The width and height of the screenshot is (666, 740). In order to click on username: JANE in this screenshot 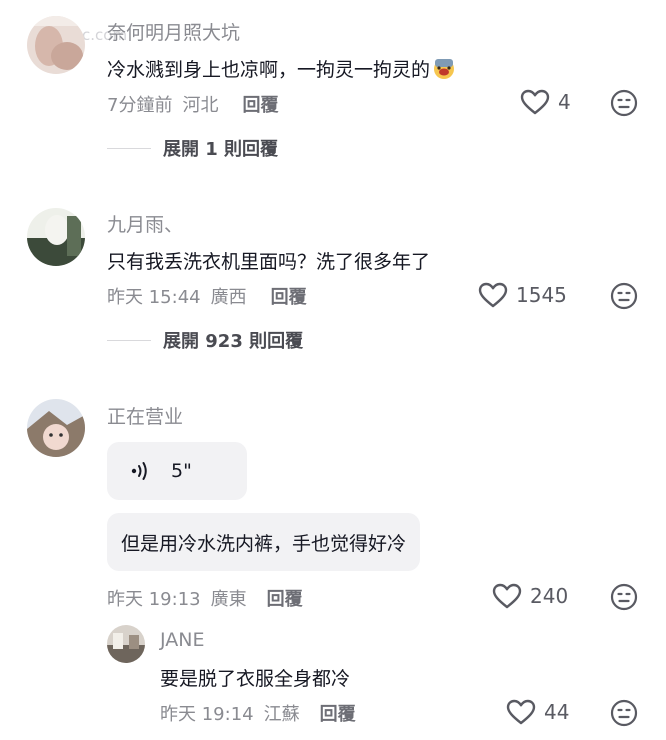, I will do `click(182, 640)`.